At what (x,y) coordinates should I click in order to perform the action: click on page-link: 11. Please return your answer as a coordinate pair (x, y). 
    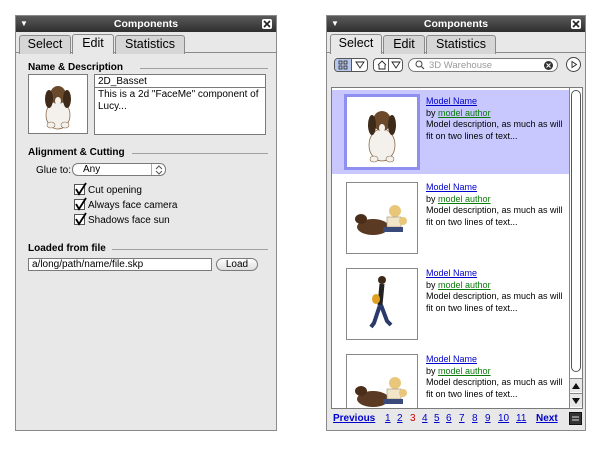
    Looking at the image, I should click on (521, 418).